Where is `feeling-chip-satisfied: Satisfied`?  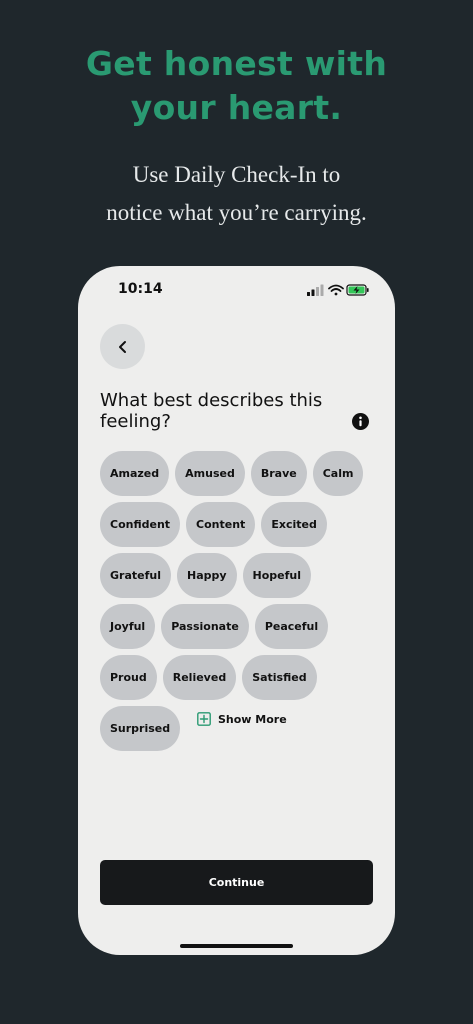 feeling-chip-satisfied: Satisfied is located at coordinates (279, 677).